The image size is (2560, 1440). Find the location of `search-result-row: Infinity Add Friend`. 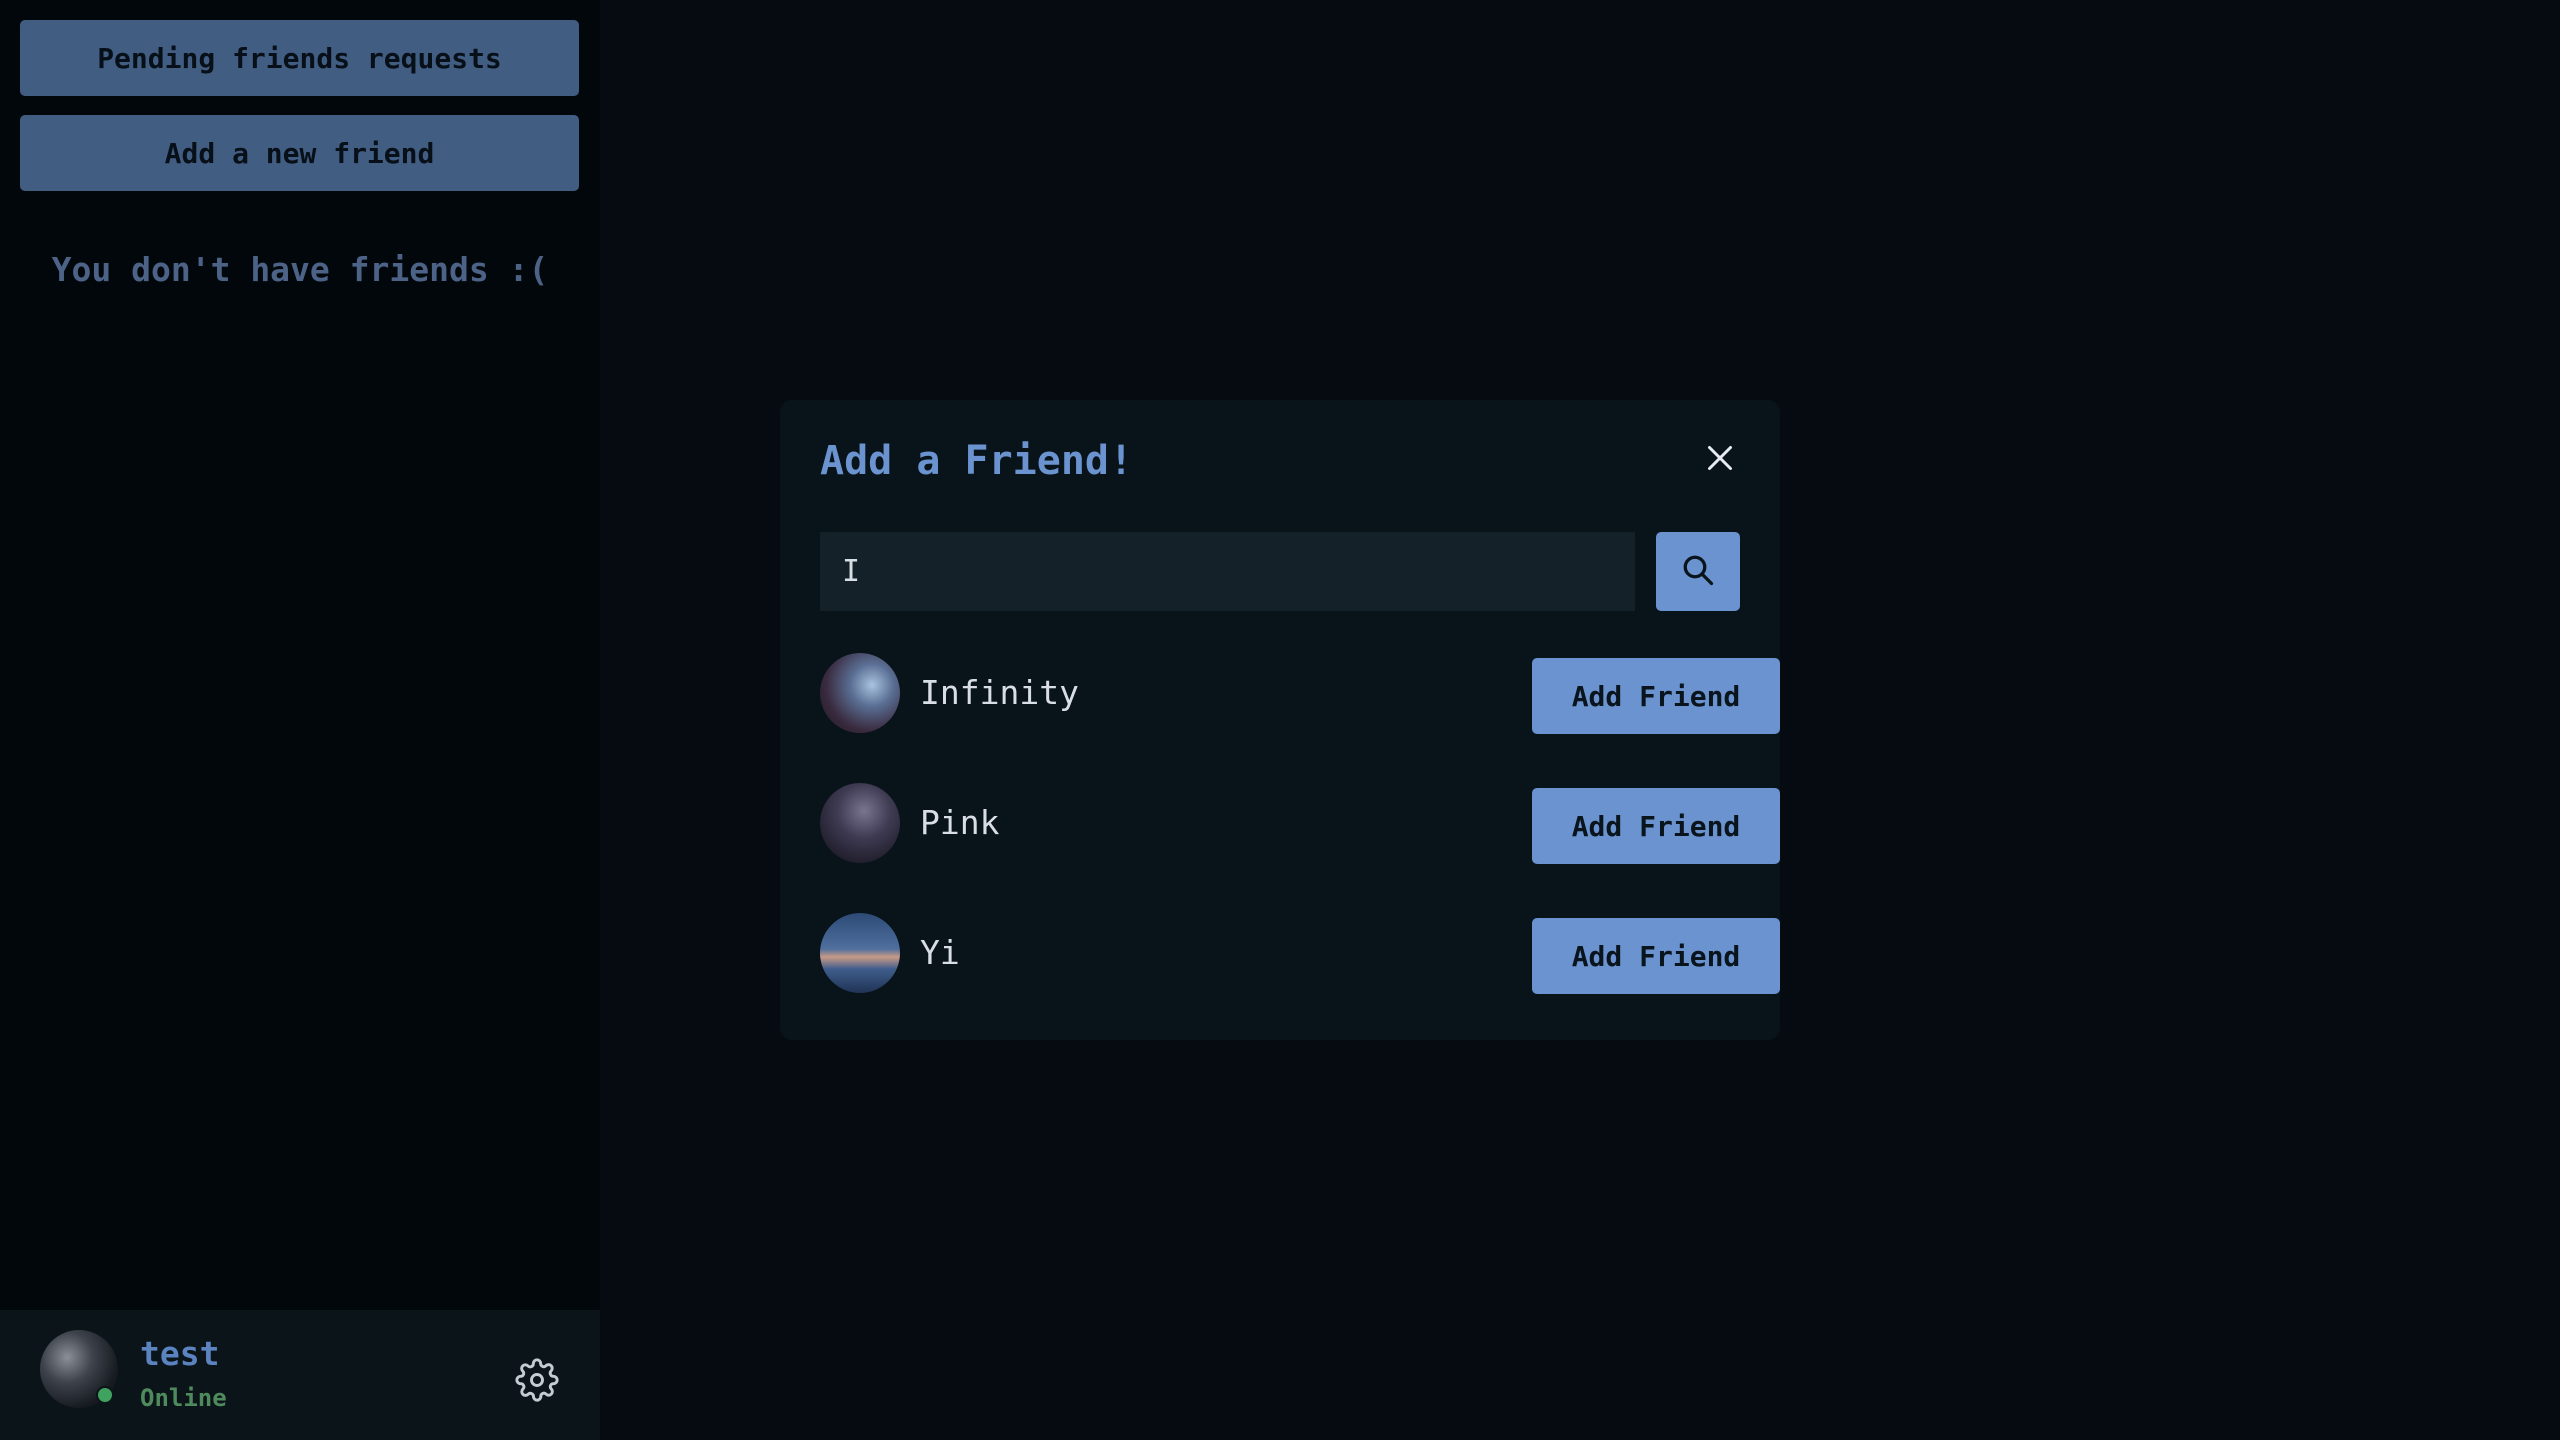

search-result-row: Infinity Add Friend is located at coordinates (1300, 693).